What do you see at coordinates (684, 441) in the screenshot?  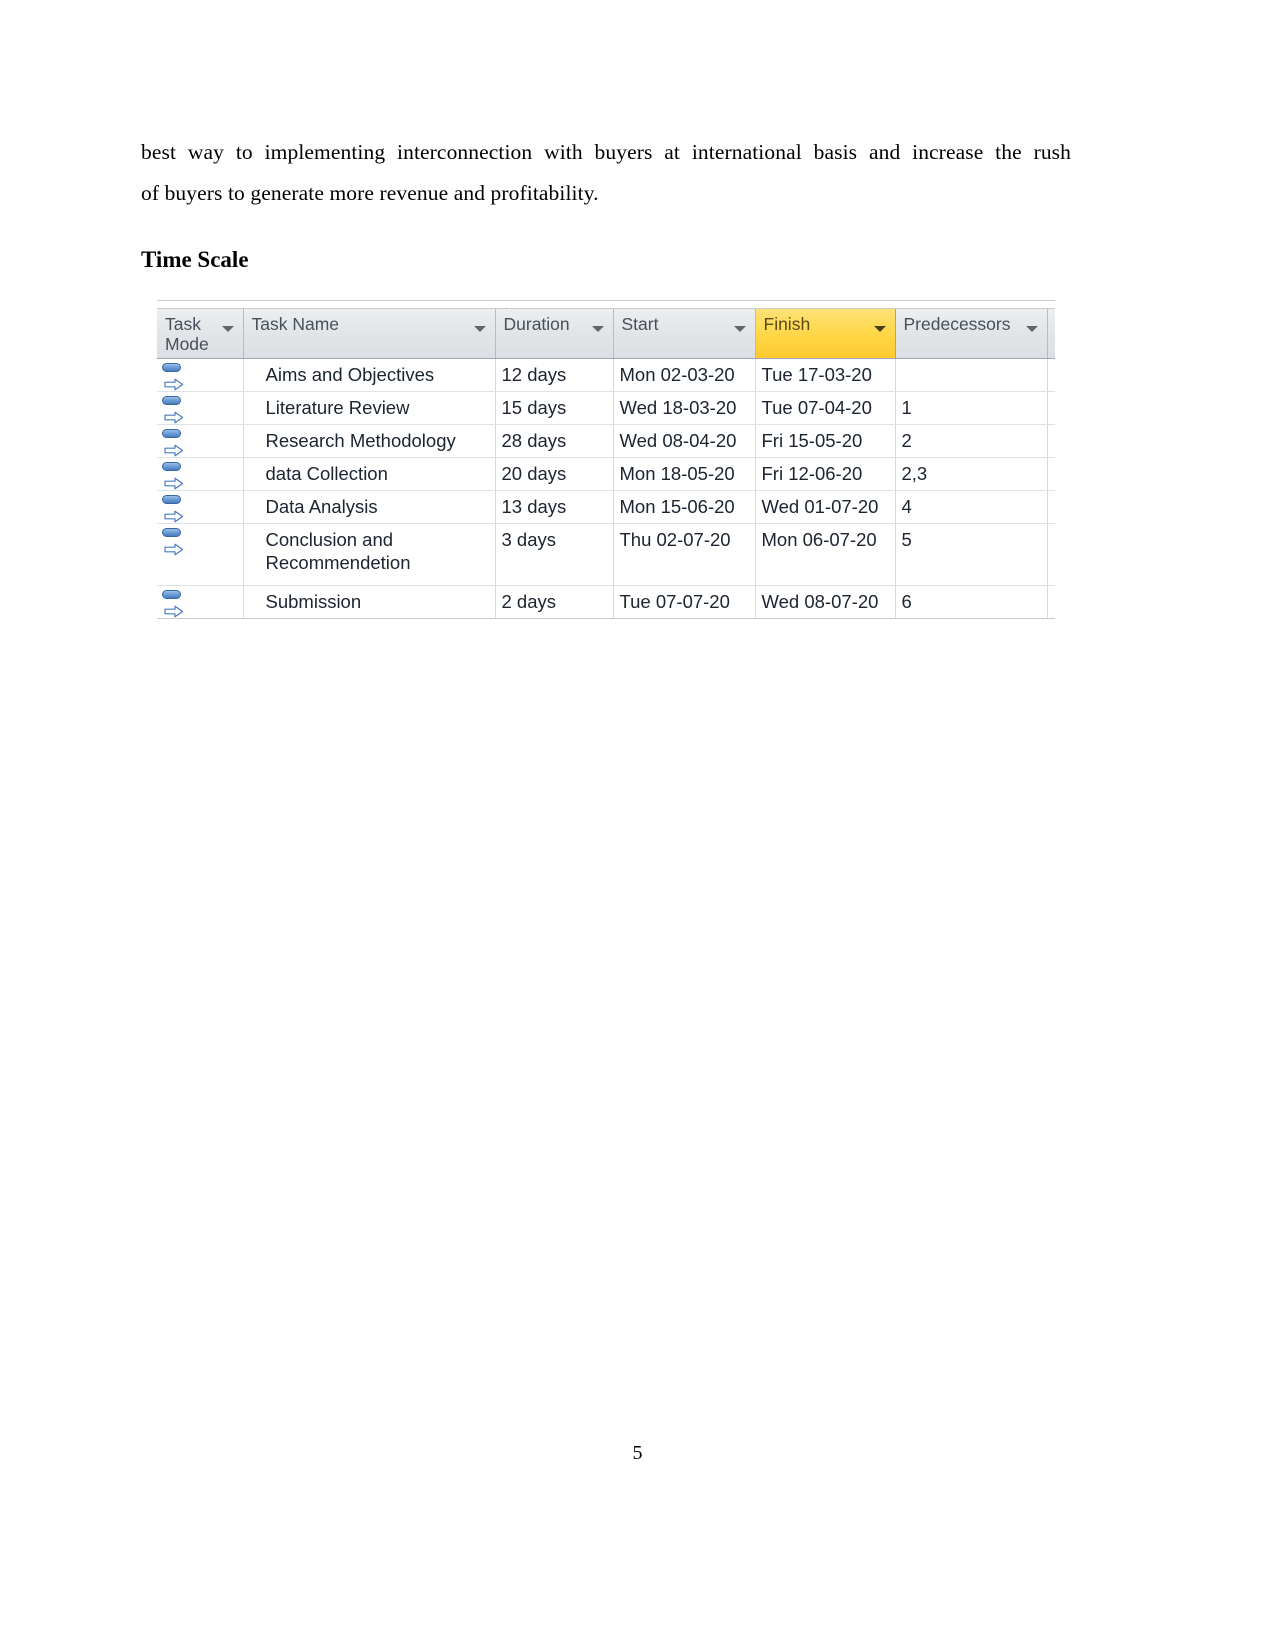 I see `cell-start: Wed 08-04-20` at bounding box center [684, 441].